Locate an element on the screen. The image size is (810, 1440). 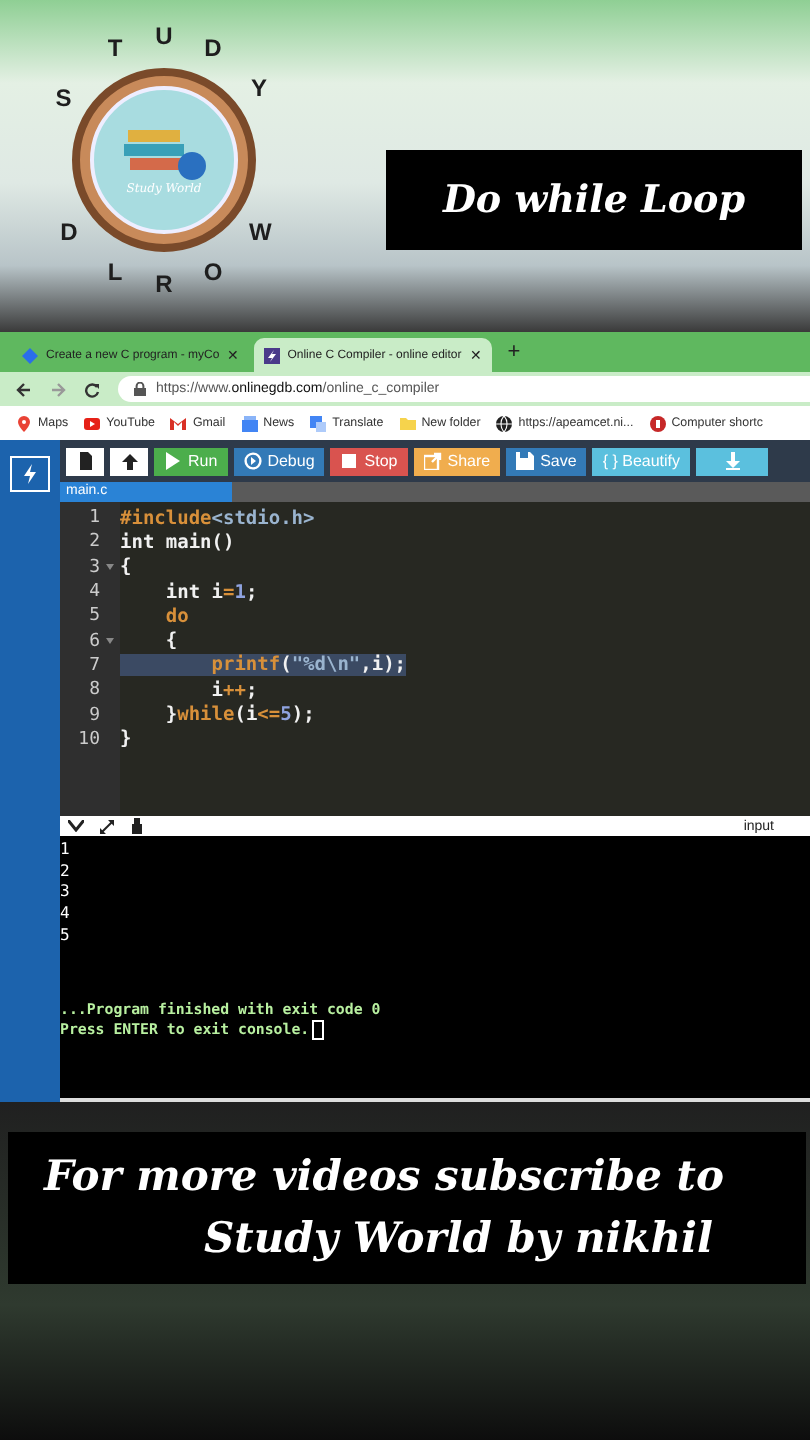
debug-icon is located at coordinates (252, 461).